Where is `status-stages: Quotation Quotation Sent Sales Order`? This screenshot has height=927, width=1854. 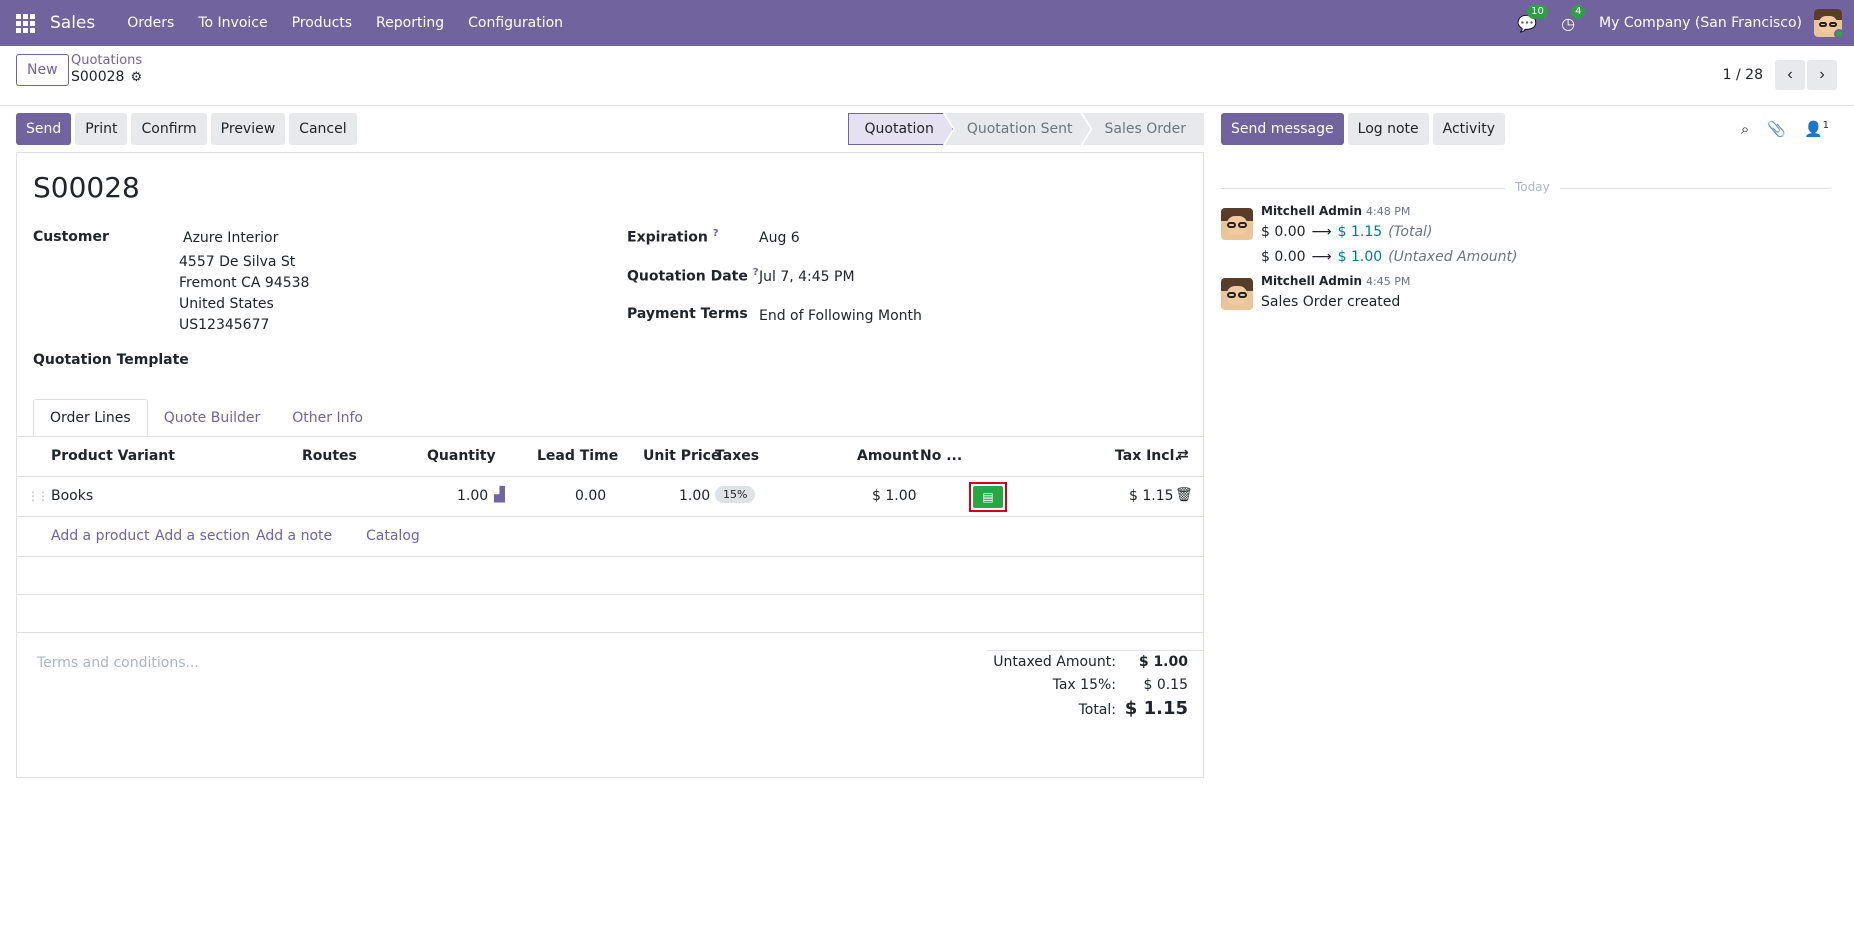 status-stages: Quotation Quotation Sent Sales Order is located at coordinates (1026, 129).